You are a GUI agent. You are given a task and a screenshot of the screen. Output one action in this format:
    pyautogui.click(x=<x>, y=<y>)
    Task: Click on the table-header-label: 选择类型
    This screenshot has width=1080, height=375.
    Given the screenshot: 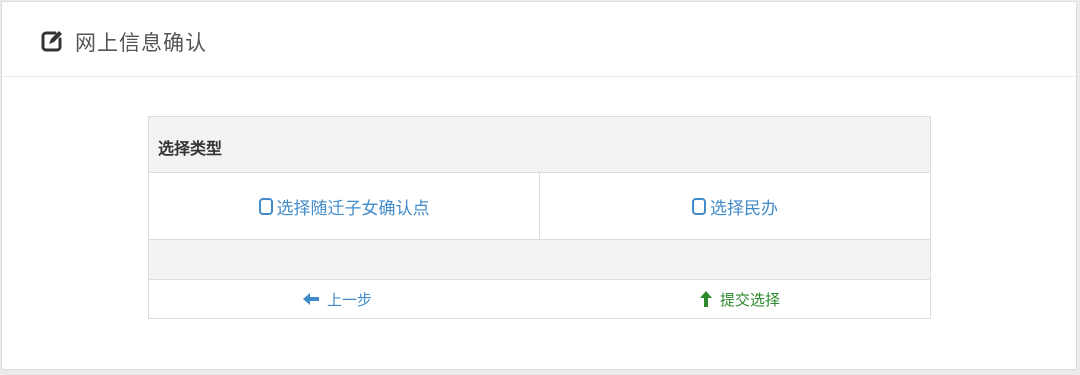 What is the action you would take?
    pyautogui.click(x=190, y=148)
    